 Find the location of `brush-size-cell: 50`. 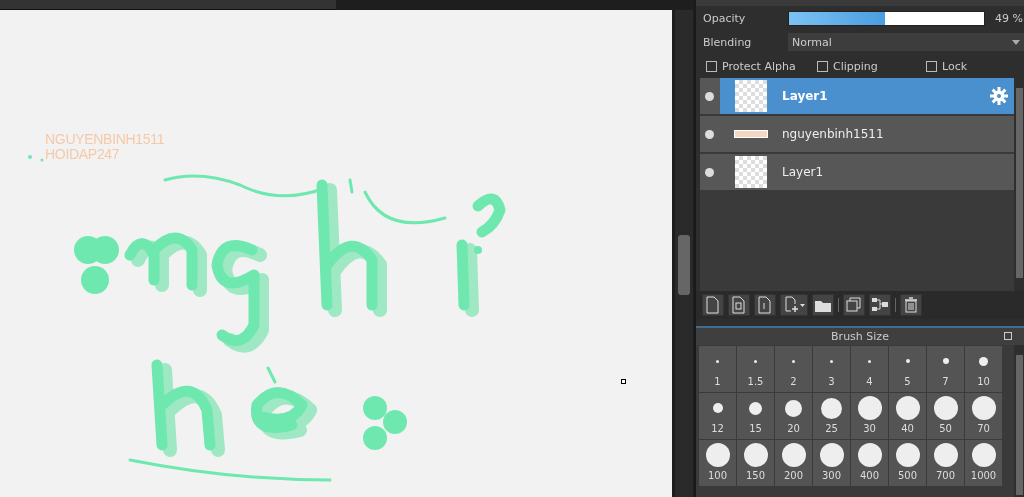

brush-size-cell: 50 is located at coordinates (945, 416).